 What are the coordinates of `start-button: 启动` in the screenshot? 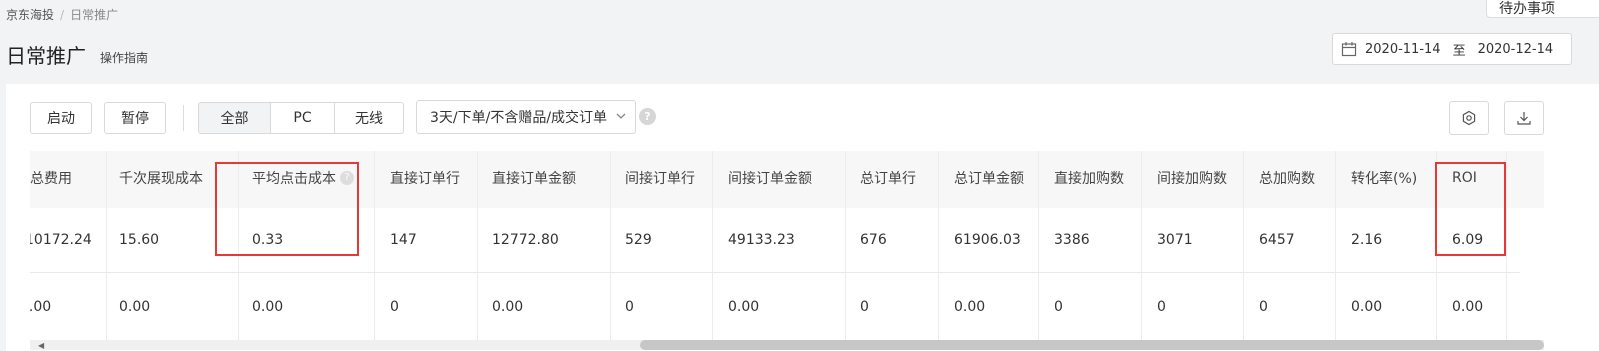 It's located at (61, 118).